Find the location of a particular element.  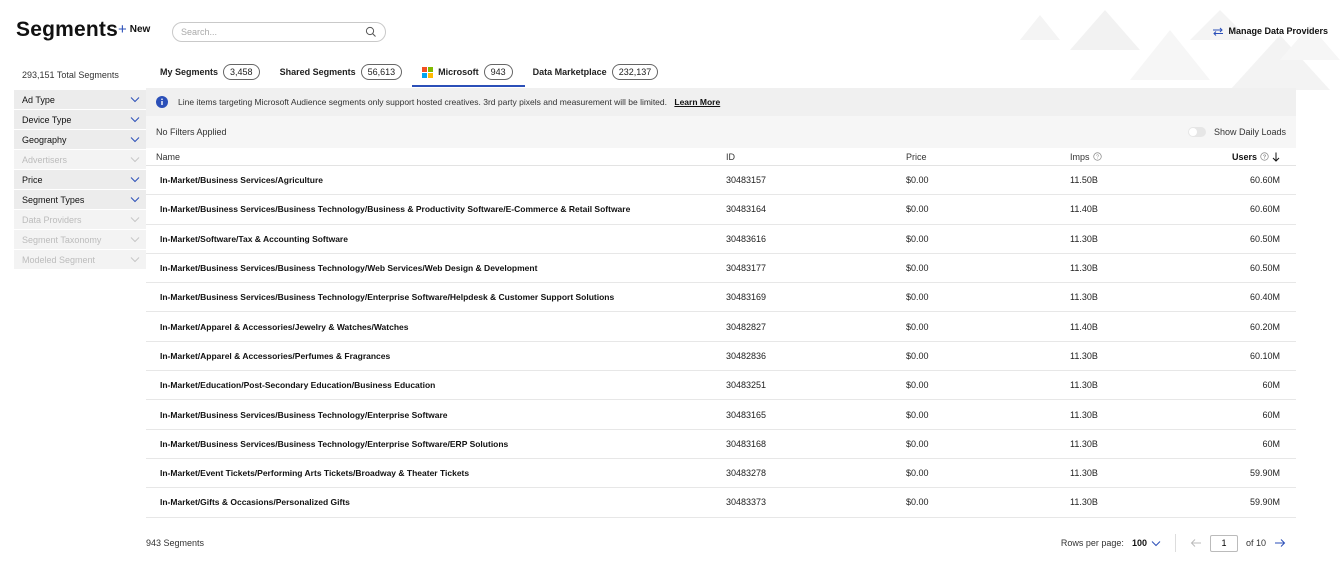

search-input is located at coordinates (273, 32).